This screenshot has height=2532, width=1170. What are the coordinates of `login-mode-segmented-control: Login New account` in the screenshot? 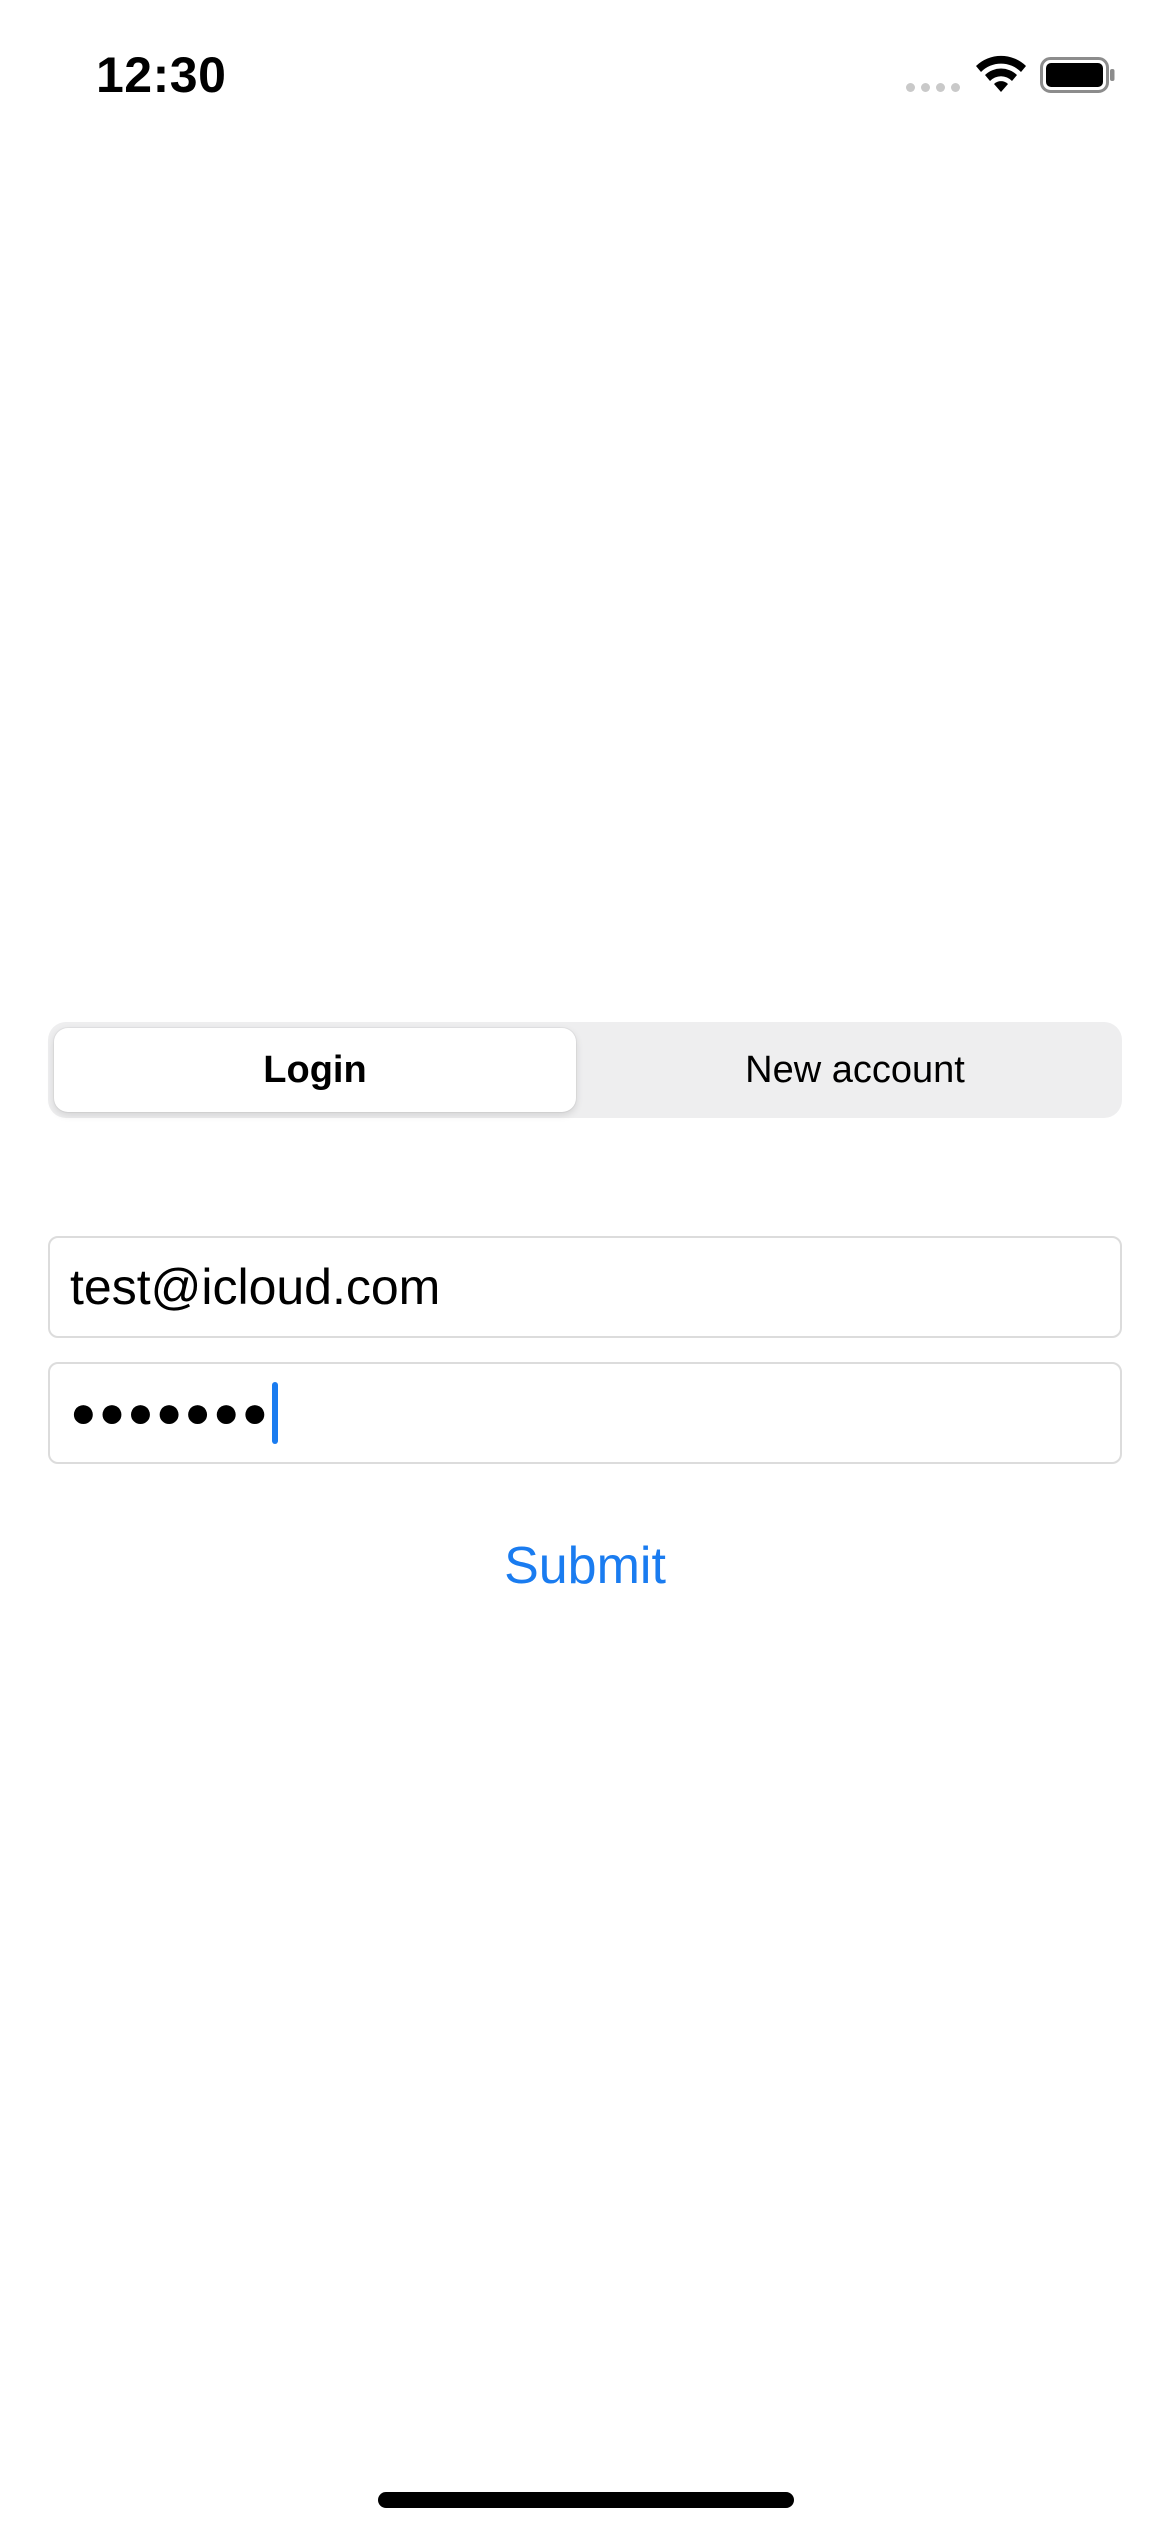 It's located at (585, 1070).